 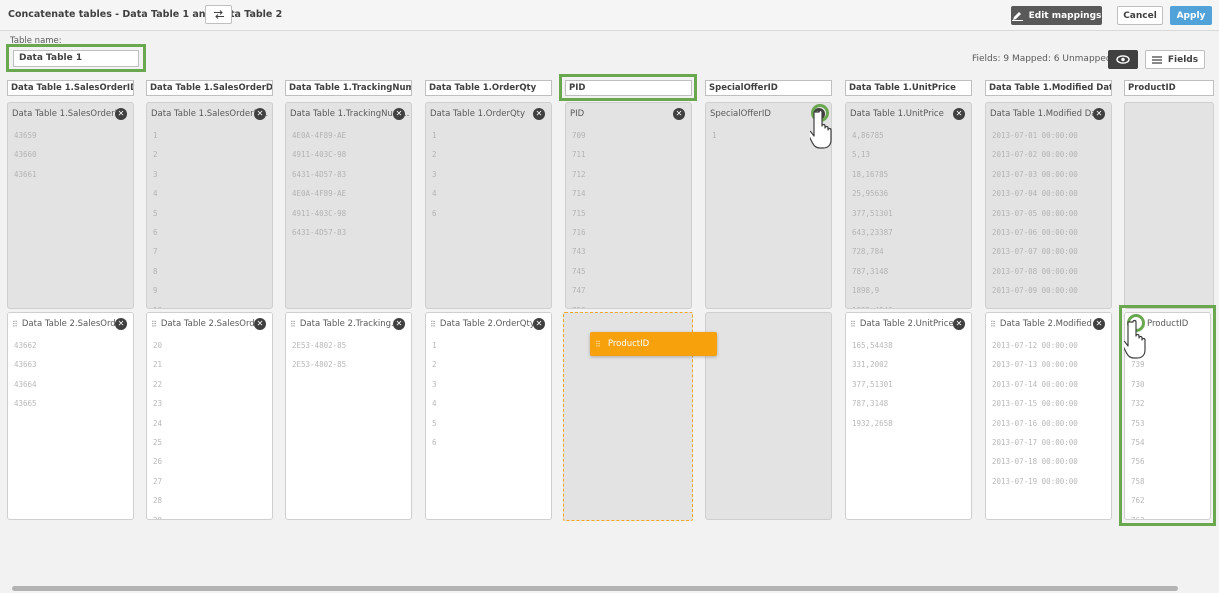 What do you see at coordinates (25, 404) in the screenshot?
I see `field-value: 43665` at bounding box center [25, 404].